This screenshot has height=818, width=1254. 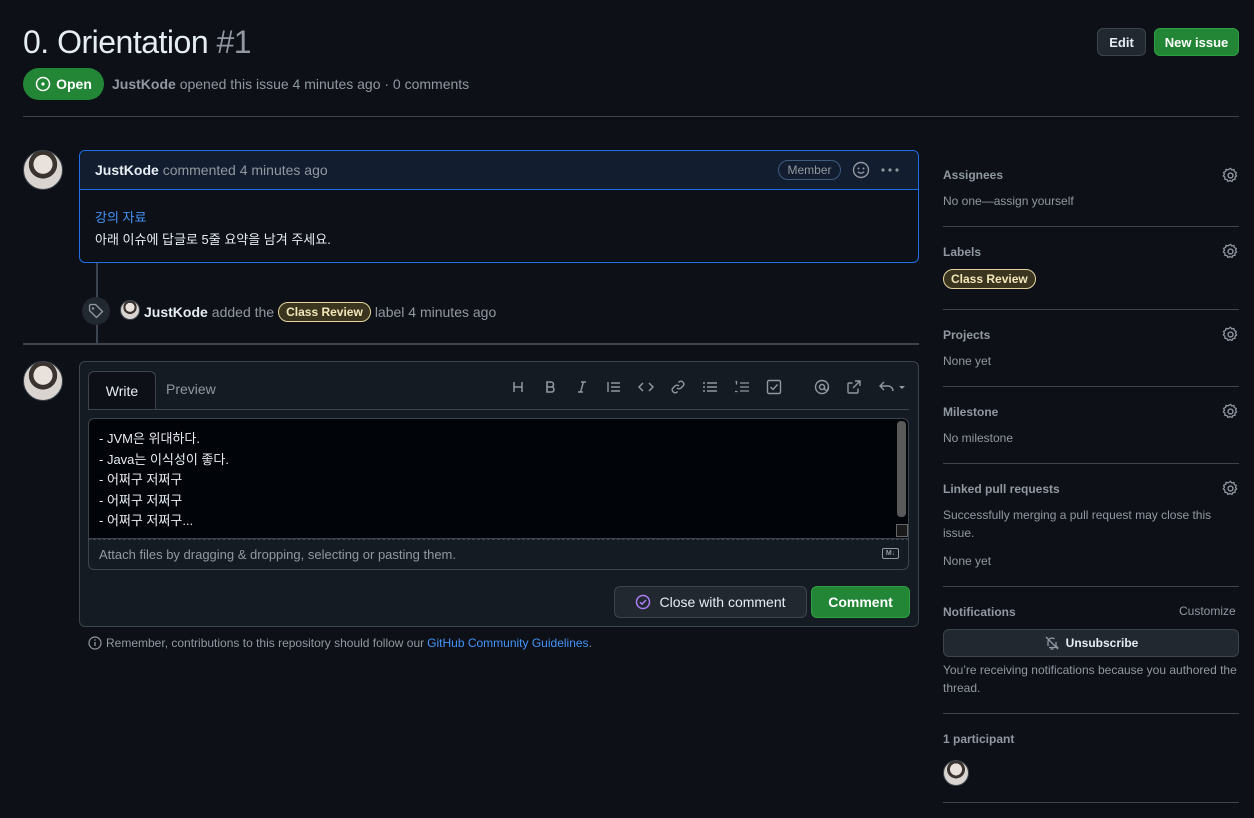 What do you see at coordinates (1121, 42) in the screenshot?
I see `edit-button: Edit` at bounding box center [1121, 42].